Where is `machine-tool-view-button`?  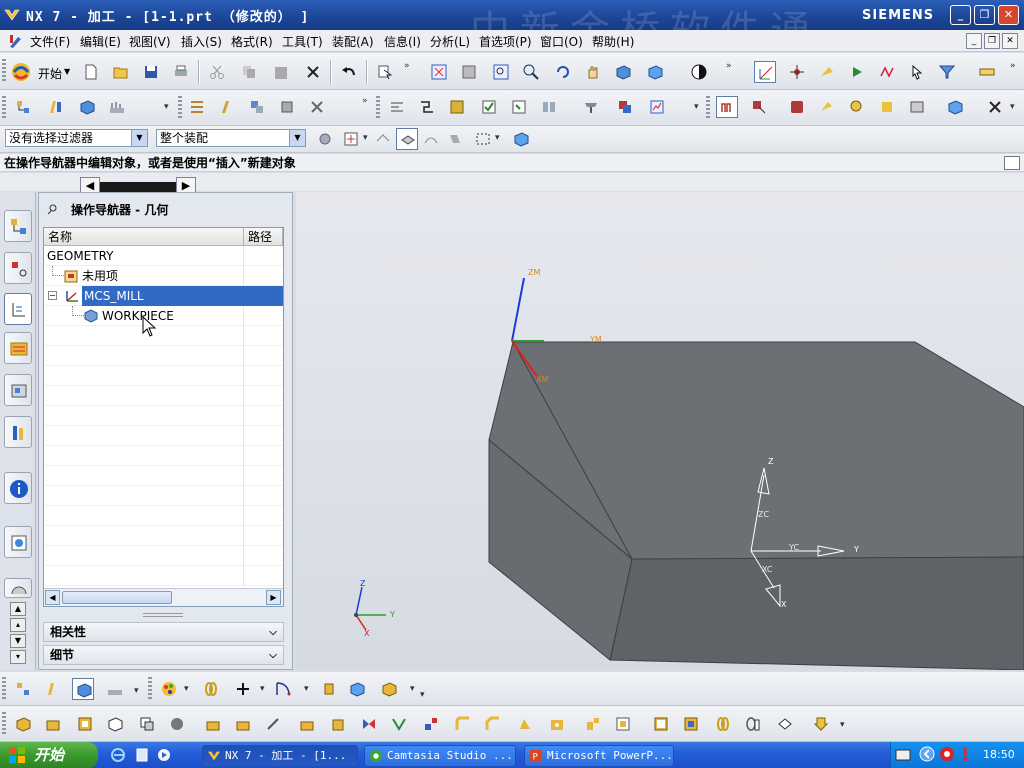
machine-tool-view-button is located at coordinates (227, 107).